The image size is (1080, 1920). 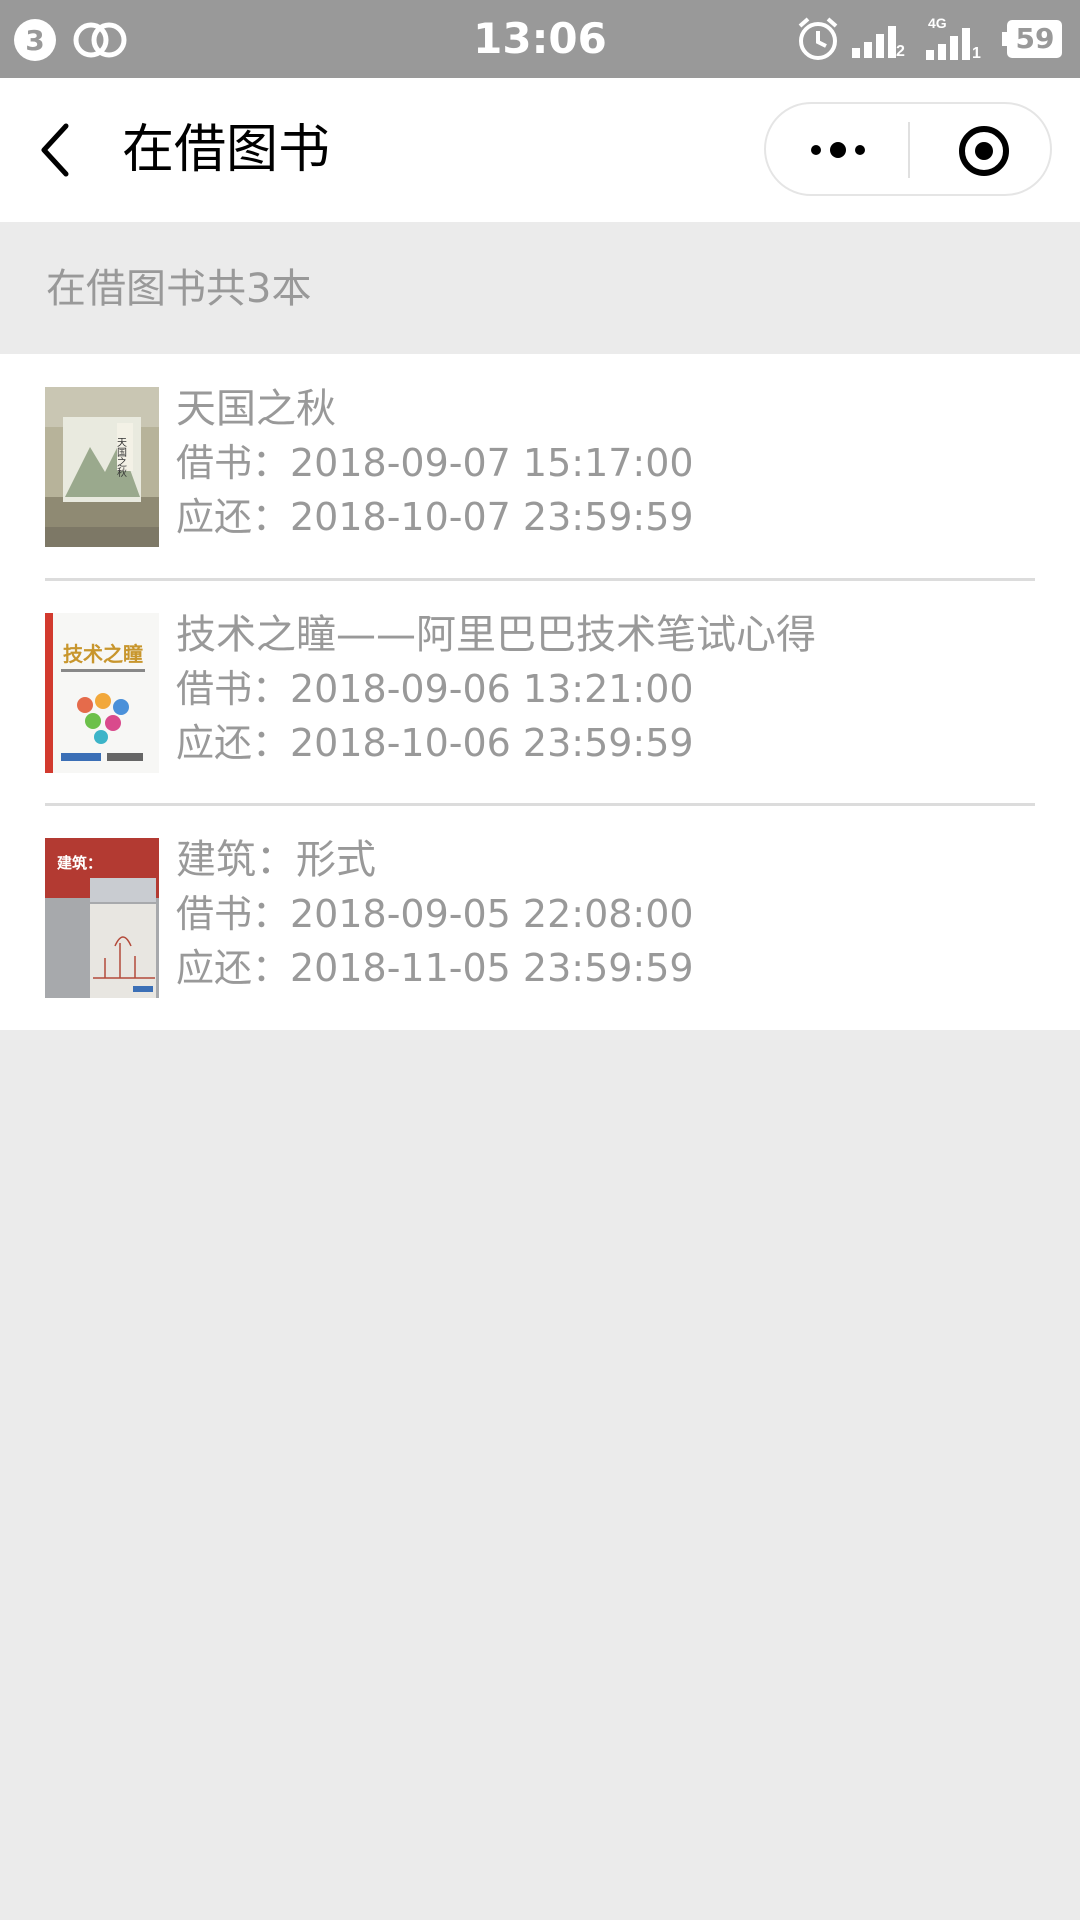 What do you see at coordinates (937, 23) in the screenshot?
I see `network-type-label: 4G` at bounding box center [937, 23].